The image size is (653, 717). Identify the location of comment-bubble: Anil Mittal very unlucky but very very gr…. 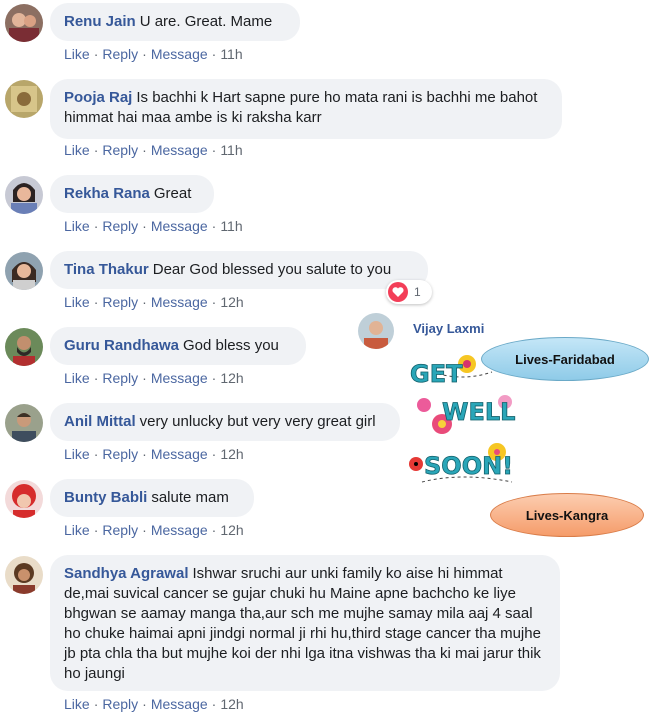
(225, 422).